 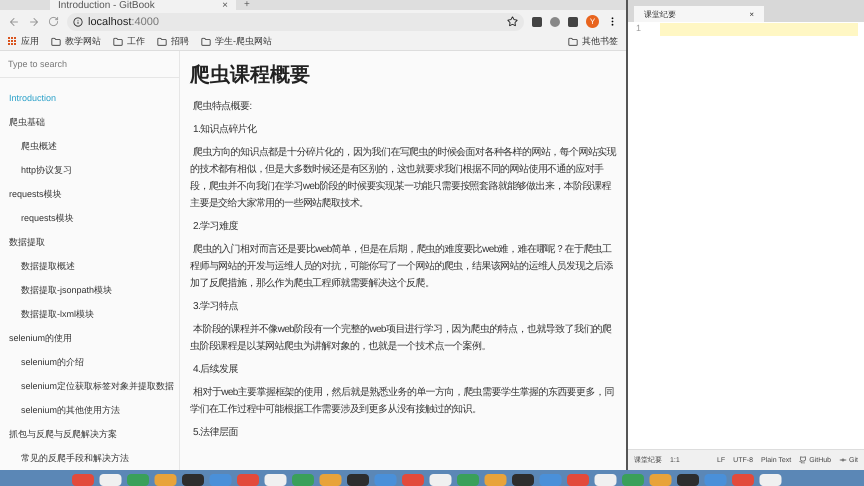 I want to click on github-icon, so click(x=803, y=460).